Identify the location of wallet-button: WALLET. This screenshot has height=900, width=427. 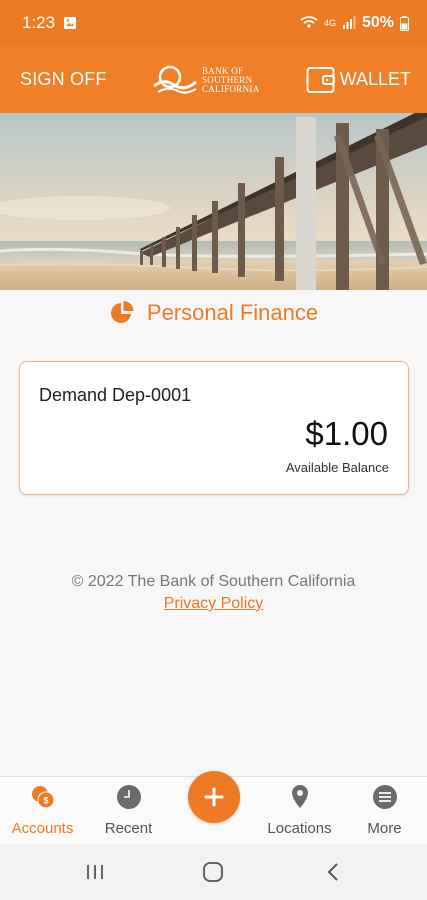
(358, 80).